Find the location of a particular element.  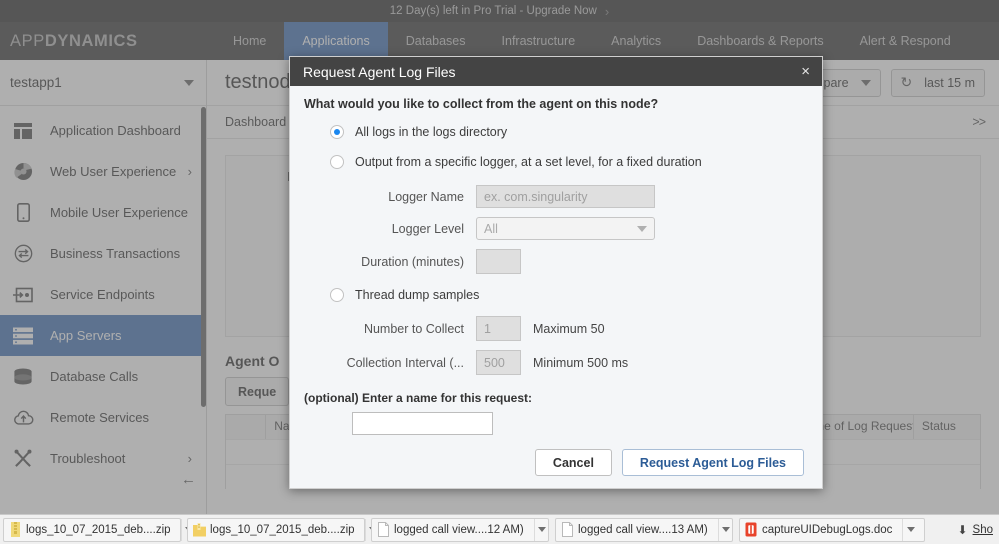

field-logger-level: Logger Level All is located at coordinates (556, 228).